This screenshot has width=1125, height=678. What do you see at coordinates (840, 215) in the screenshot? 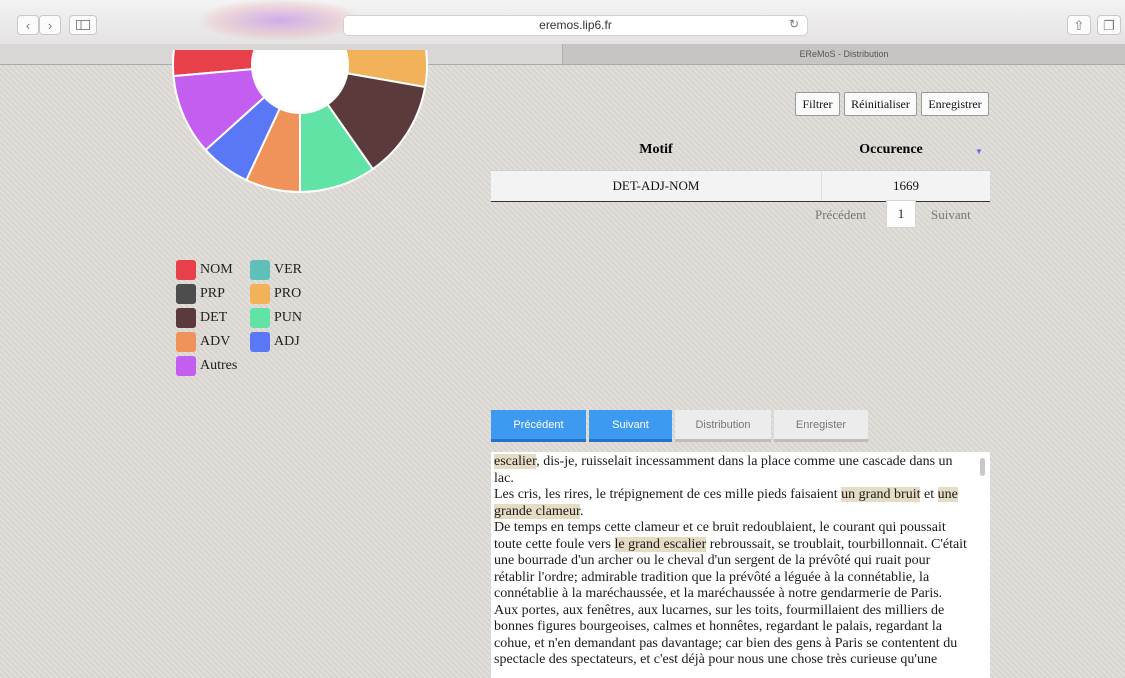
I see `pager-previous: Précédent` at bounding box center [840, 215].